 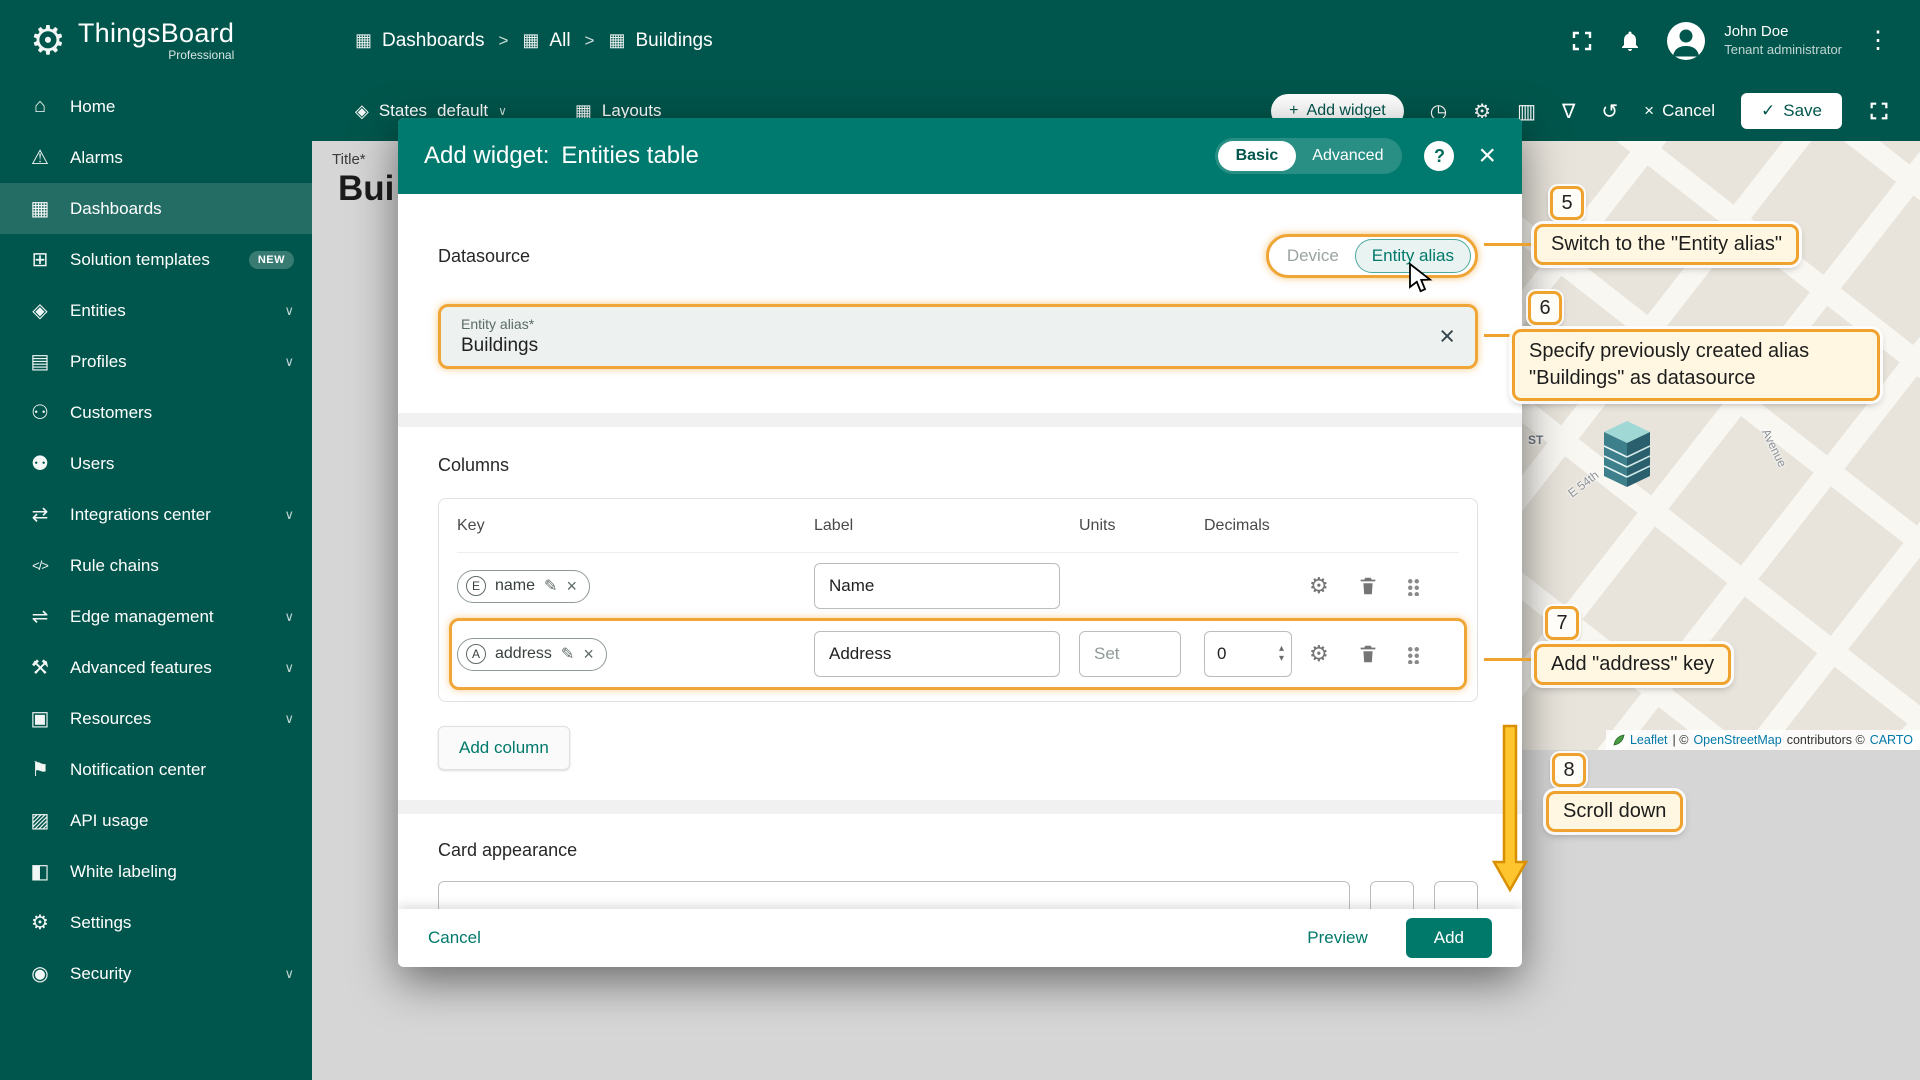 I want to click on attribution-text: | ©, so click(x=1680, y=740).